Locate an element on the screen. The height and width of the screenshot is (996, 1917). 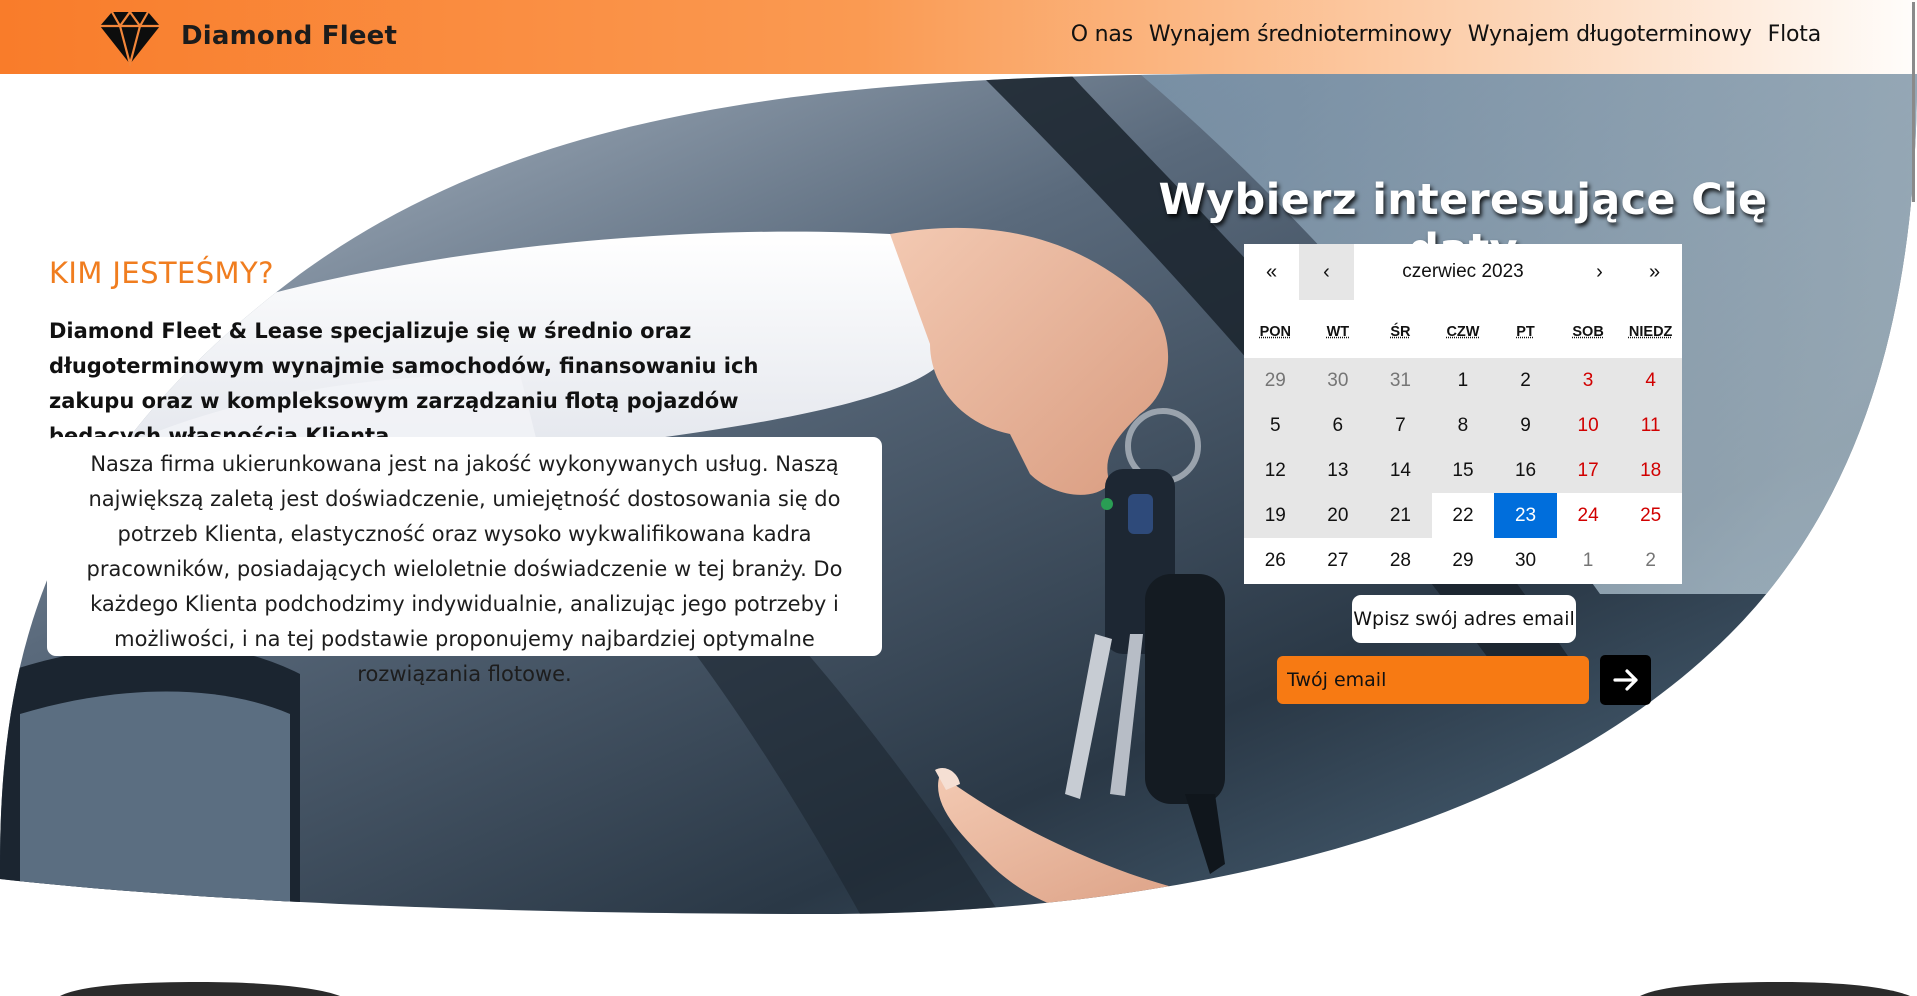
calendar-day: 9 is located at coordinates (1525, 425).